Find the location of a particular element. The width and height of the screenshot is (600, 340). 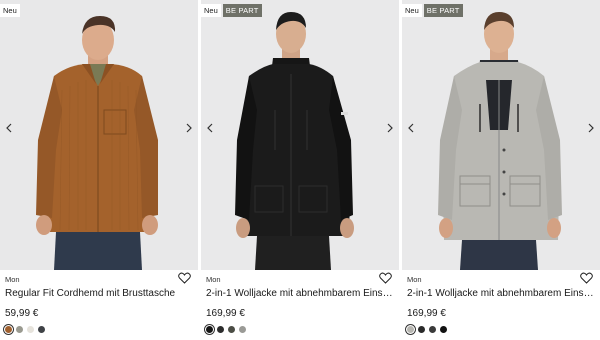

product-price: 59,99 € is located at coordinates (22, 313).